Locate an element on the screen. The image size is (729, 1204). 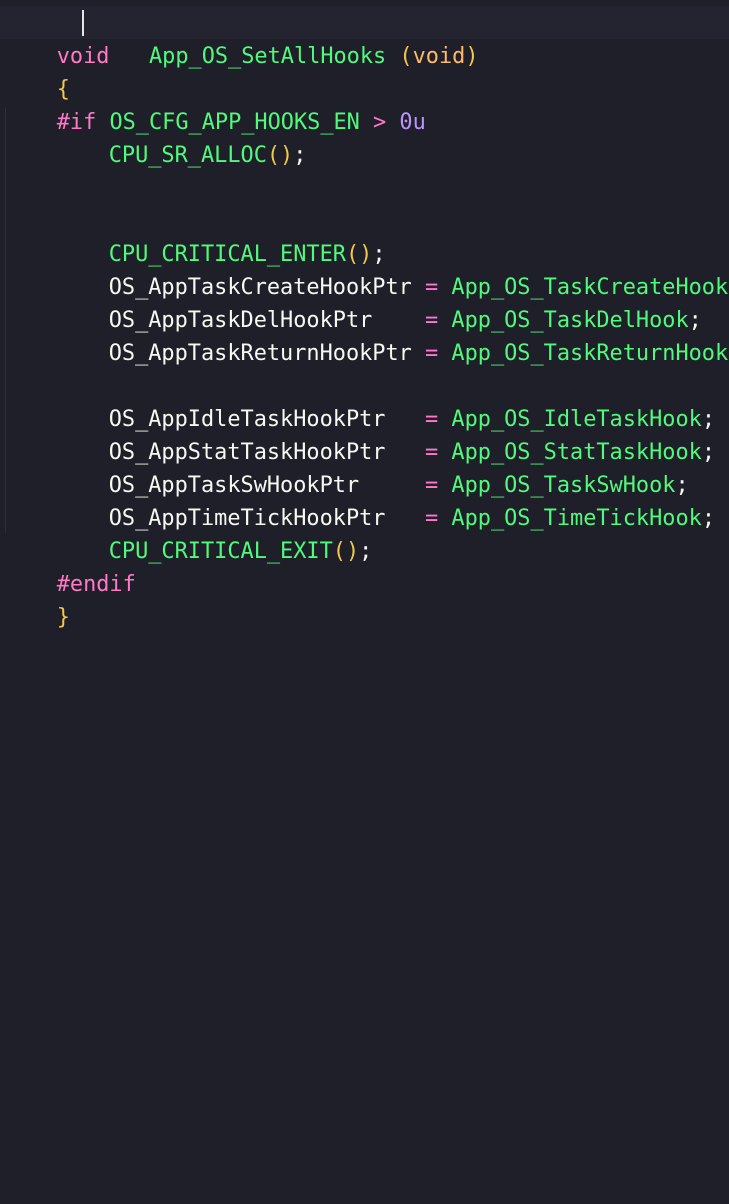
function-name: App_OS_SetAllHooks is located at coordinates (267, 56).